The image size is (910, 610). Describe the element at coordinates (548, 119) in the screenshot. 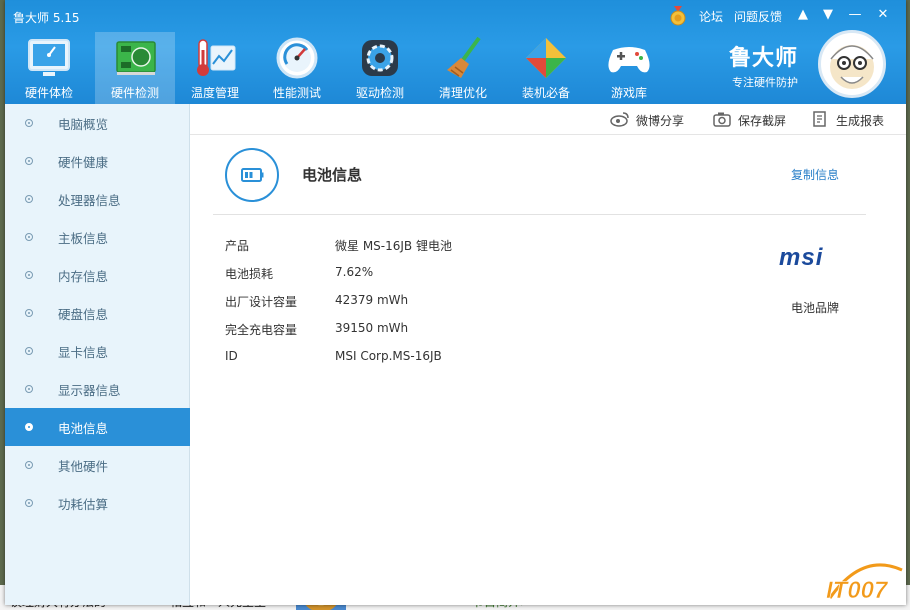

I see `content-toolbar: 微博分享 保存截屏 生成报表` at that location.